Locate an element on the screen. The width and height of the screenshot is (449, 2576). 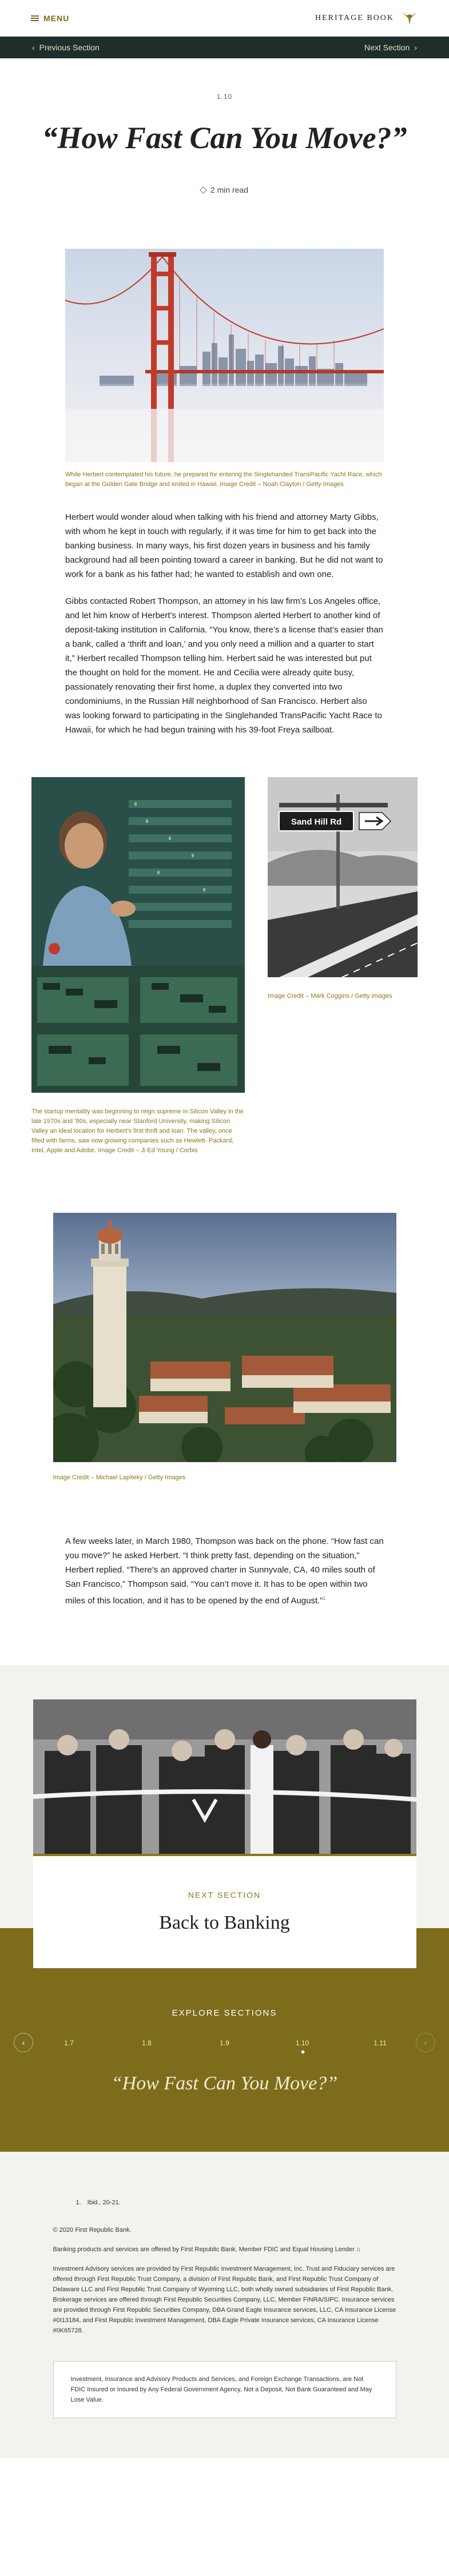
street-sign-text: Sand Hill Rd is located at coordinates (316, 822).